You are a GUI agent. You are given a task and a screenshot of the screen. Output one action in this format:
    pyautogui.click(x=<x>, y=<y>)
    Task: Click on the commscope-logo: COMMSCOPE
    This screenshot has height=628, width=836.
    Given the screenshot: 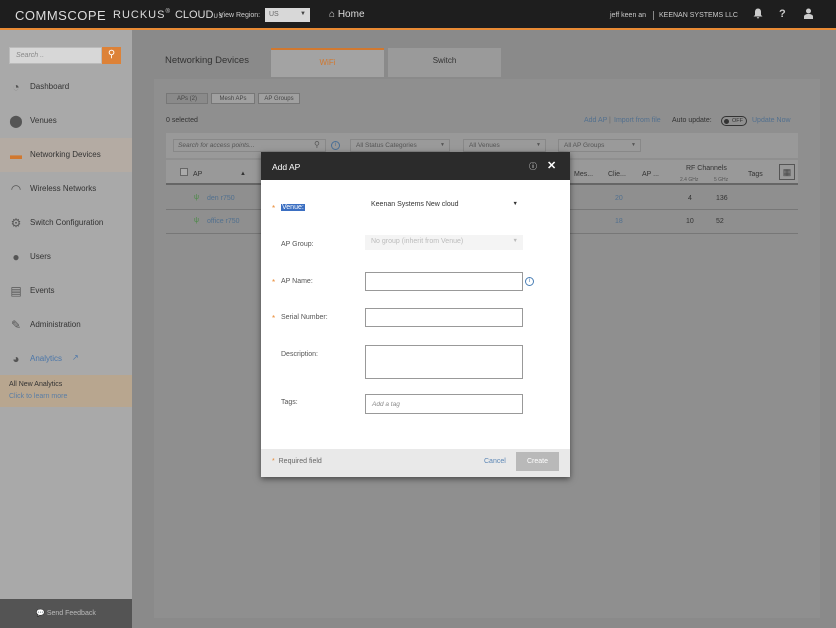 What is the action you would take?
    pyautogui.click(x=61, y=15)
    